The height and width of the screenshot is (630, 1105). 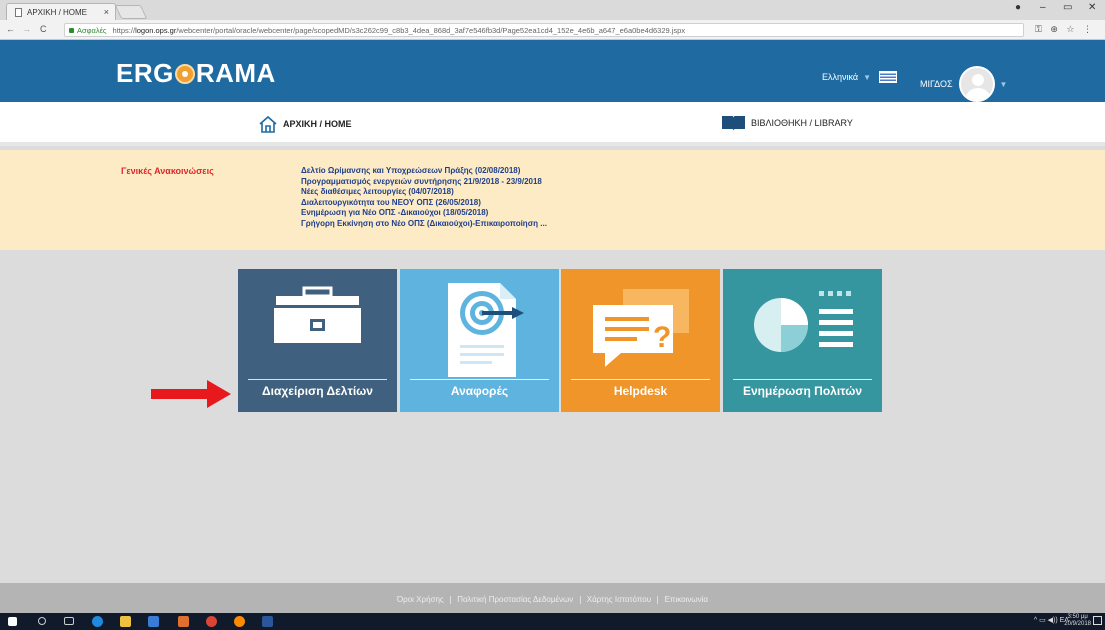 I want to click on clock: 3:50 μμ 20/9/2018, so click(x=1077, y=621).